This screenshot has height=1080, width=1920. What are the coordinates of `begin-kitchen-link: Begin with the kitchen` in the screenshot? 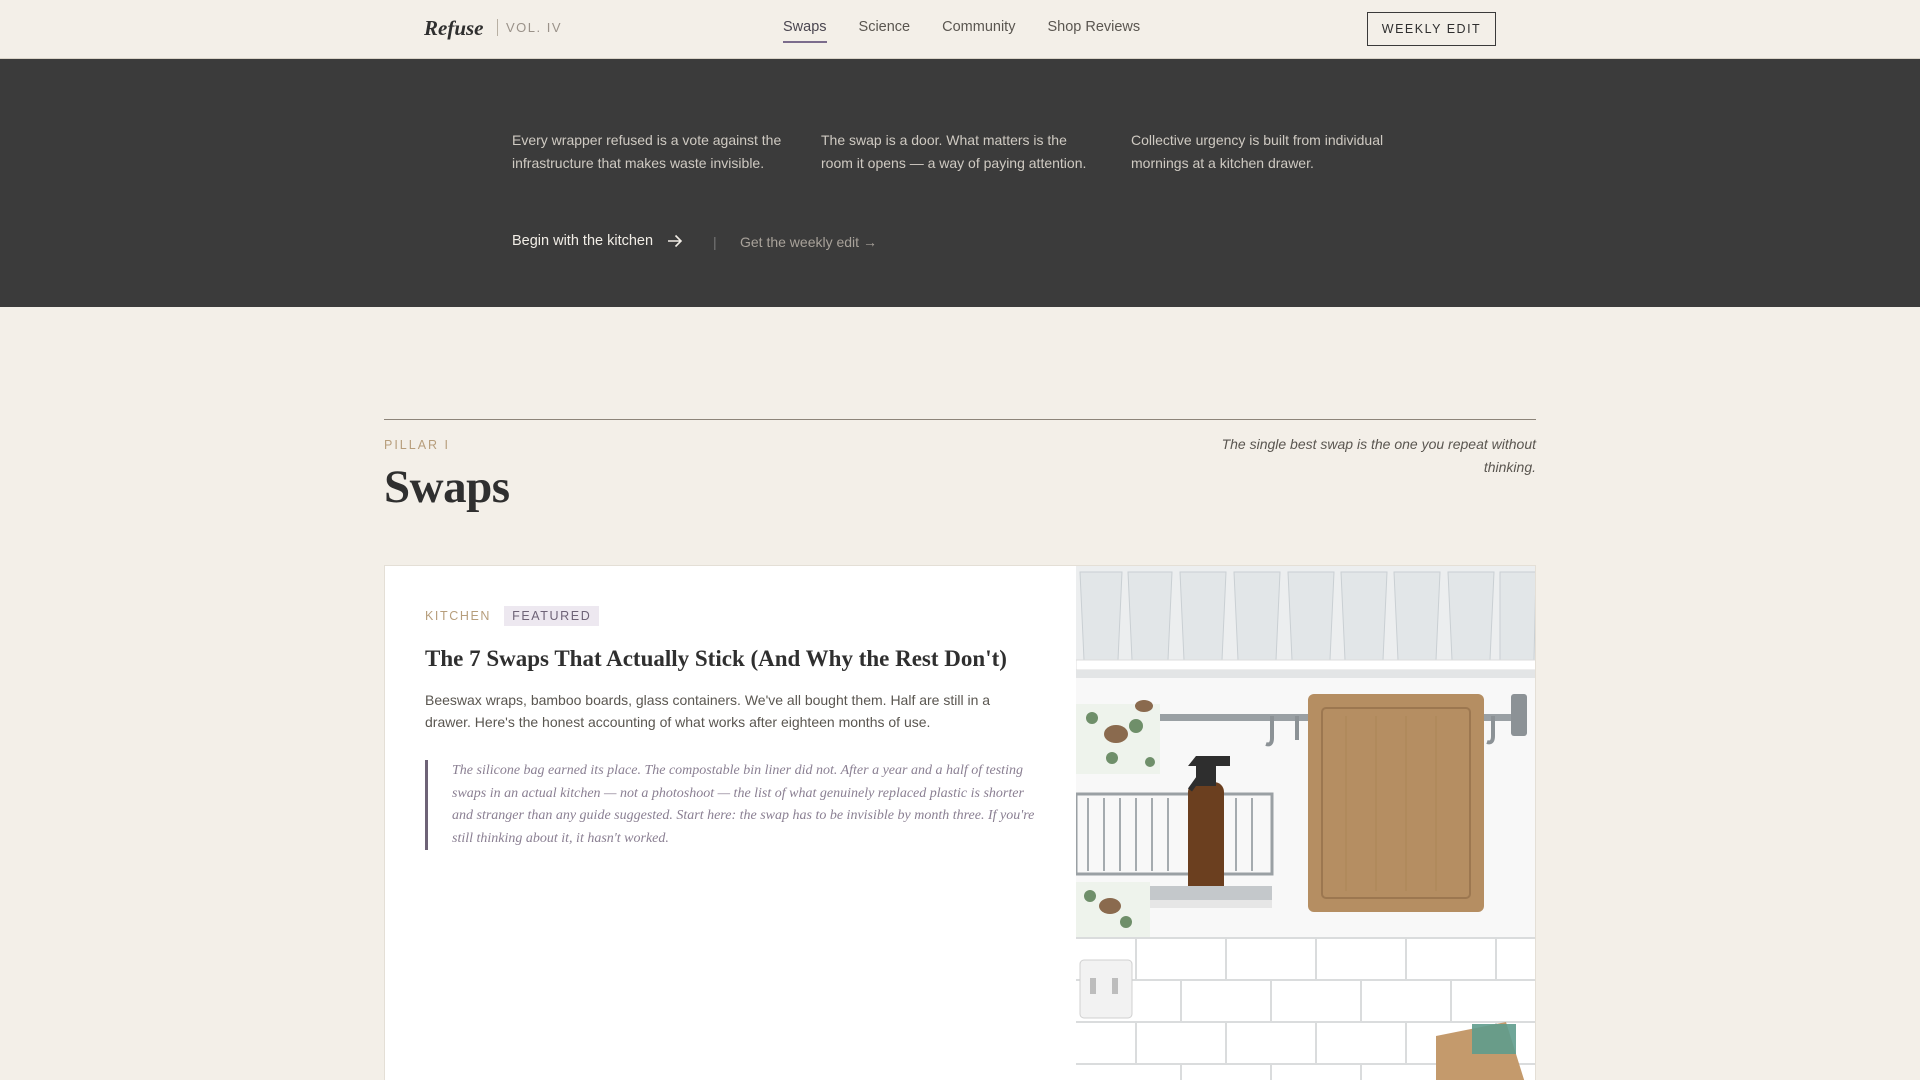 It's located at (597, 241).